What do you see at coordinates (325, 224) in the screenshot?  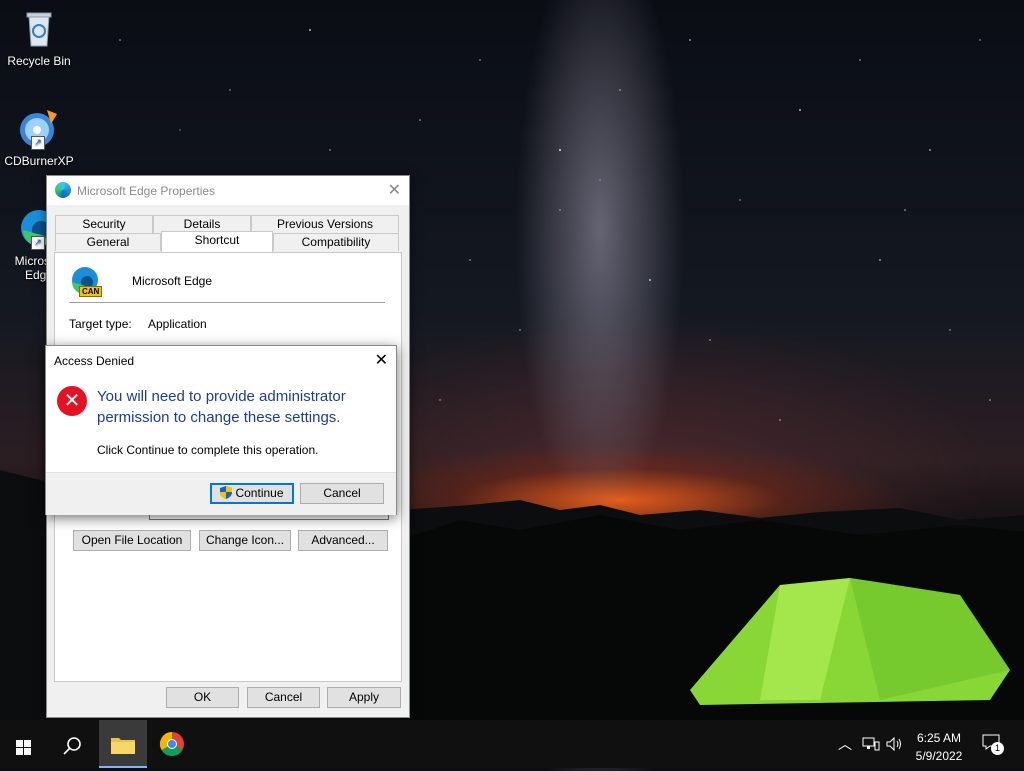 I see `tab-previous-versions: Previous Versions` at bounding box center [325, 224].